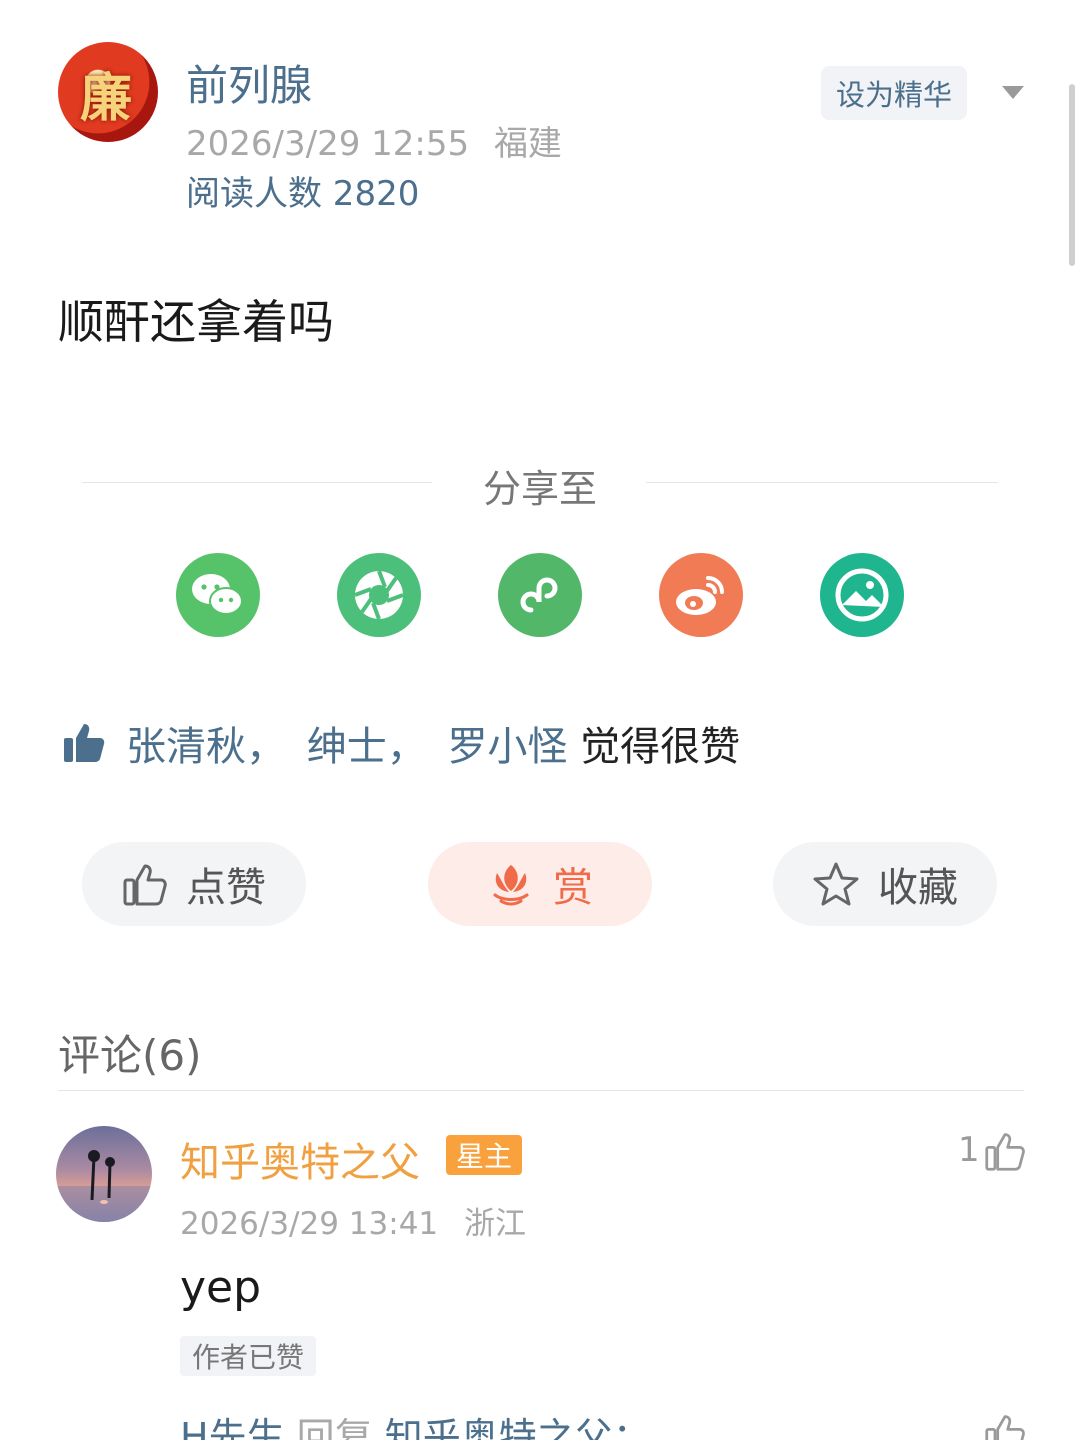 This screenshot has height=1440, width=1080. What do you see at coordinates (248, 1356) in the screenshot?
I see `author-liked-badge: 作者已赞` at bounding box center [248, 1356].